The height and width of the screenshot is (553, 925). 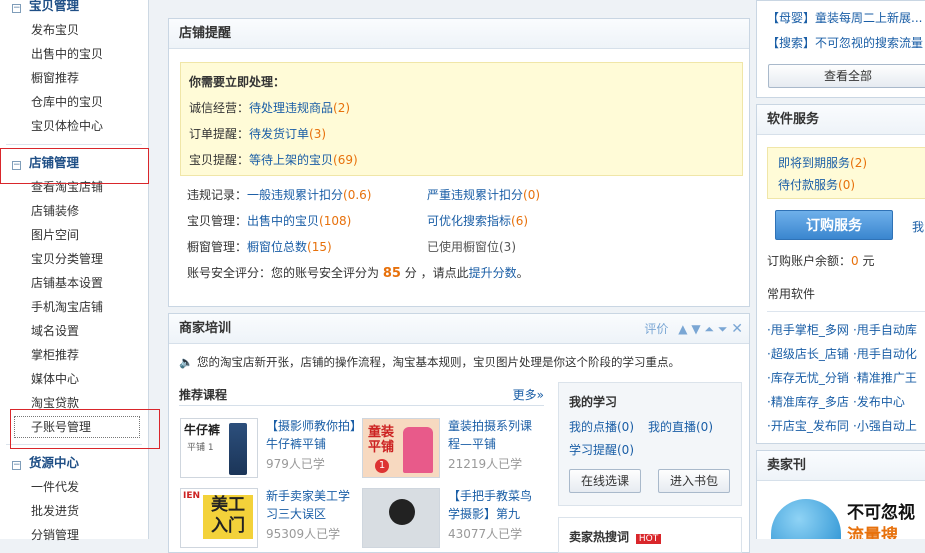 What do you see at coordinates (74, 102) in the screenshot?
I see `sidebar-item-warehouse: 仓库中的宝贝` at bounding box center [74, 102].